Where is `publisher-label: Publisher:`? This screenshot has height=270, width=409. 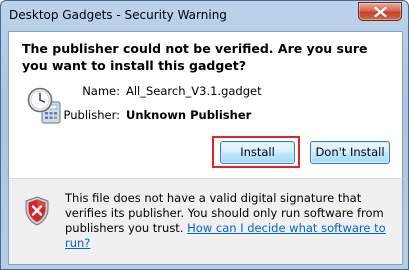 publisher-label: Publisher: is located at coordinates (91, 115).